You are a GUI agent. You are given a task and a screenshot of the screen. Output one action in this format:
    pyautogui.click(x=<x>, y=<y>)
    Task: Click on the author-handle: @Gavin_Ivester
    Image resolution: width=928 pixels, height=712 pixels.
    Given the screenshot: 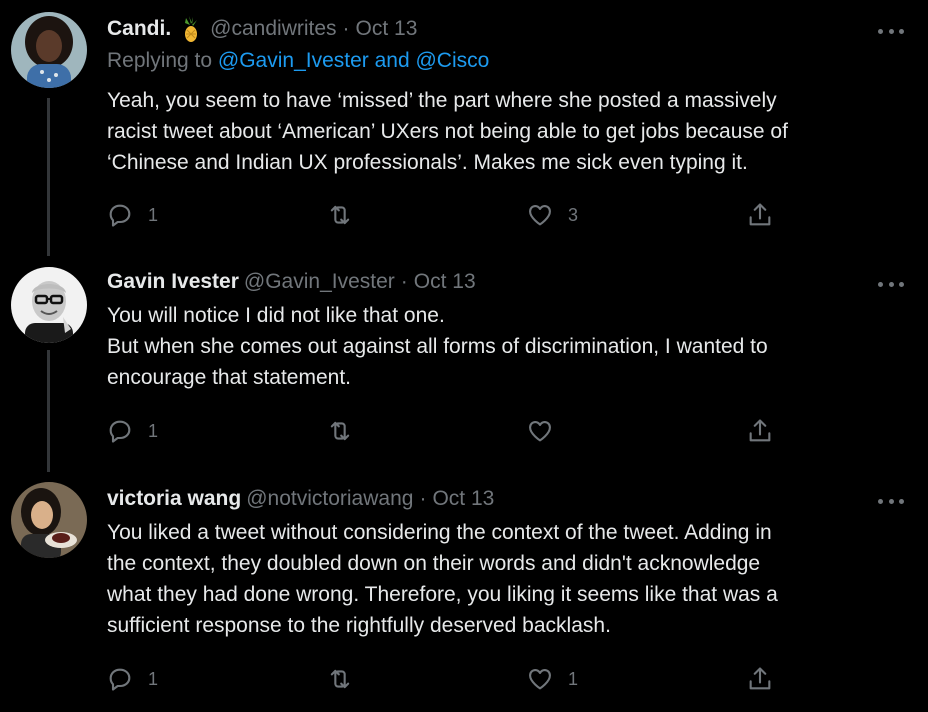 What is the action you would take?
    pyautogui.click(x=319, y=282)
    